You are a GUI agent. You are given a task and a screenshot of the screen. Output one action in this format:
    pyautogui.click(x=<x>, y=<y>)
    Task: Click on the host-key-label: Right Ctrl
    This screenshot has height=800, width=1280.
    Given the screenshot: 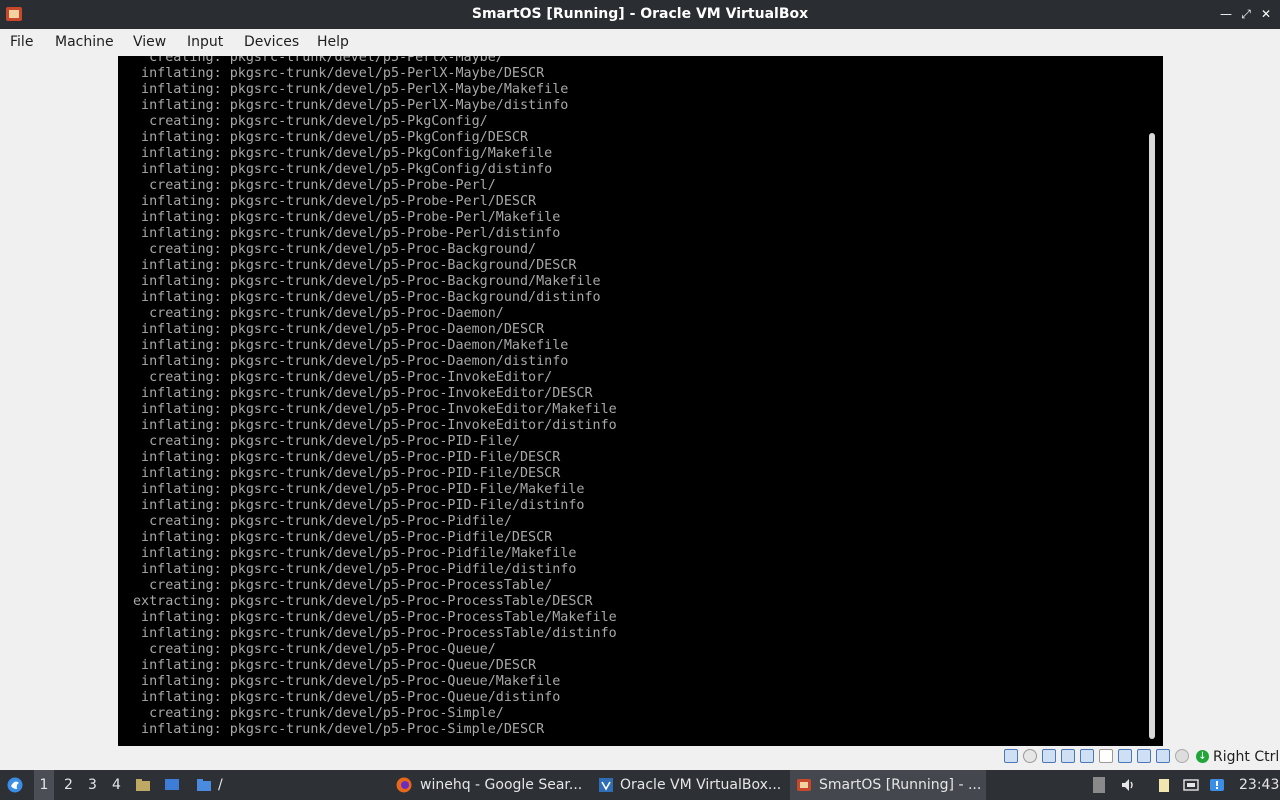 What is the action you would take?
    pyautogui.click(x=1246, y=757)
    